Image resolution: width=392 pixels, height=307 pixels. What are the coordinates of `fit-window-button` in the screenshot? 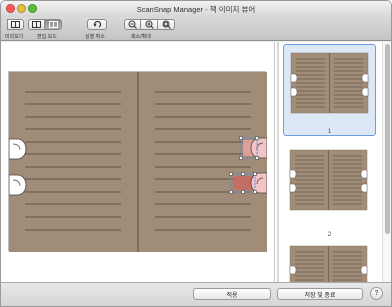 It's located at (166, 24).